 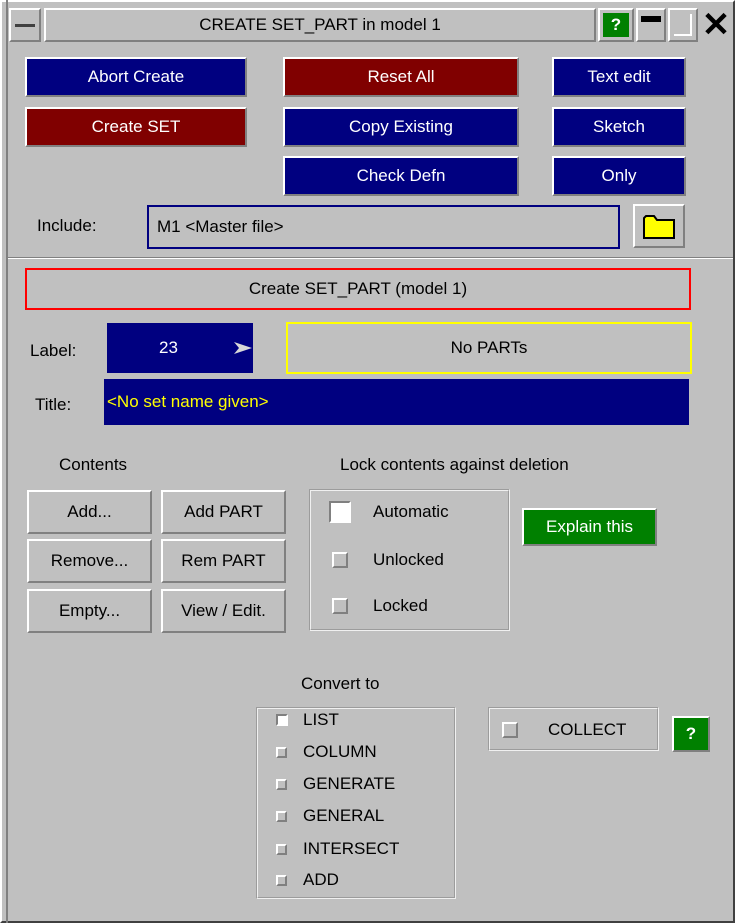 I want to click on title-bar: CREATE SET_PART in model 1, so click(x=320, y=25).